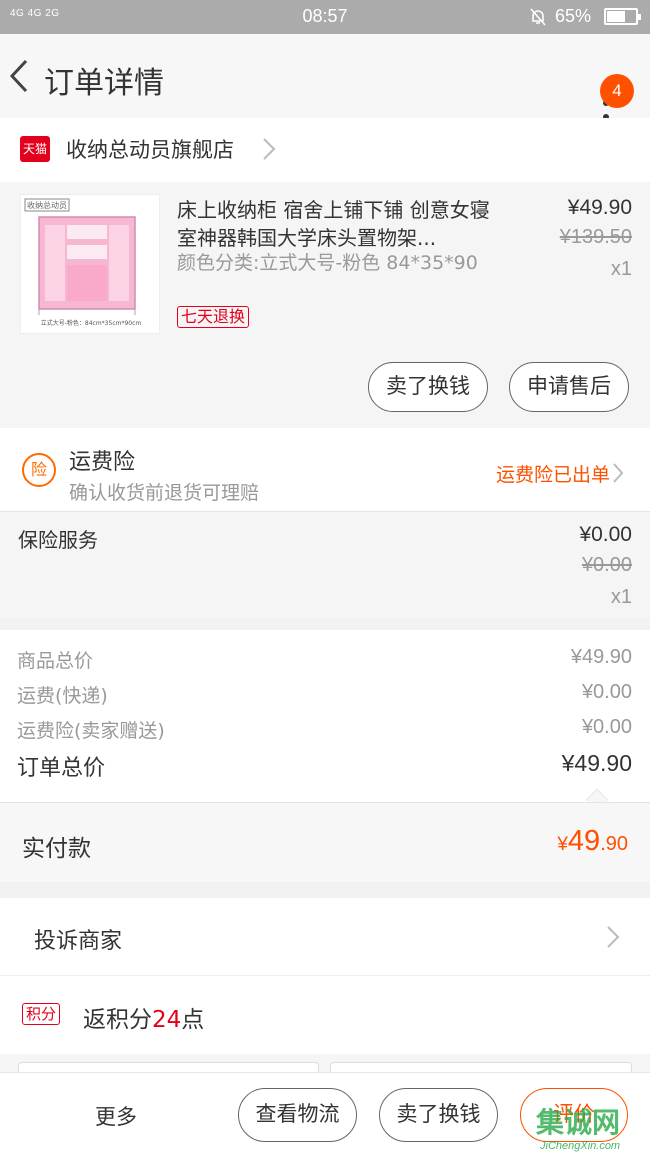 The image size is (650, 1155). Describe the element at coordinates (55, 661) in the screenshot. I see `summary-label: 商品总价` at that location.